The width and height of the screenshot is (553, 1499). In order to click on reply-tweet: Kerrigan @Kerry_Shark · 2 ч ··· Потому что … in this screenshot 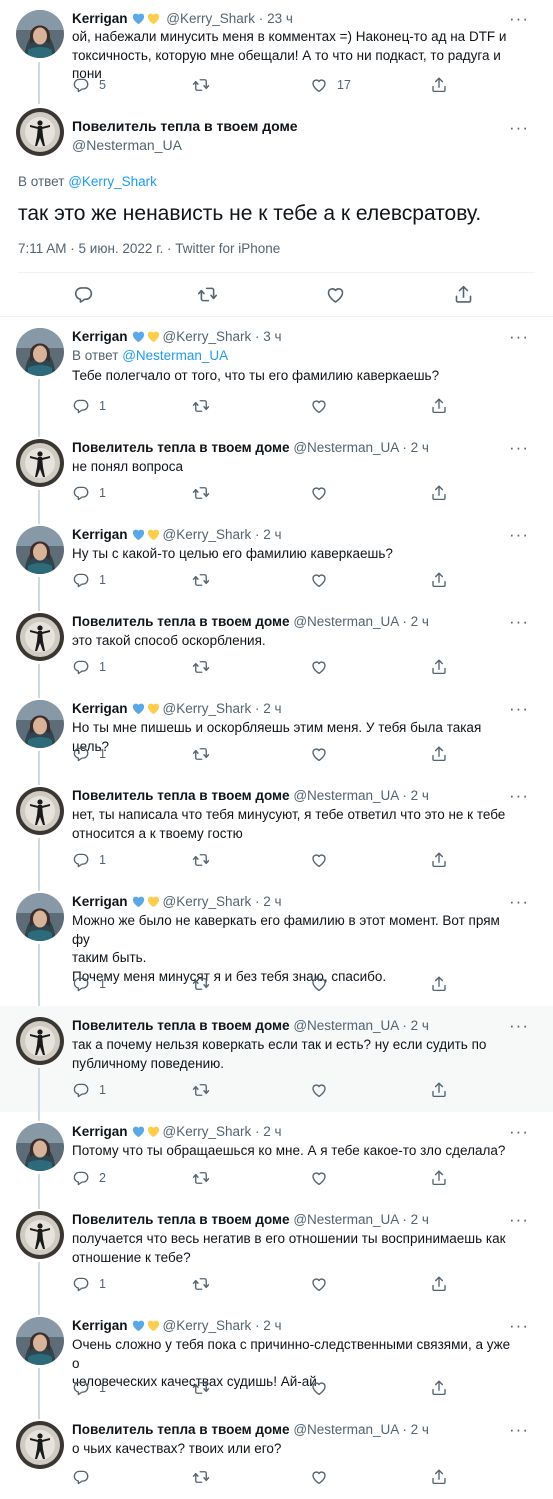, I will do `click(276, 1156)`.